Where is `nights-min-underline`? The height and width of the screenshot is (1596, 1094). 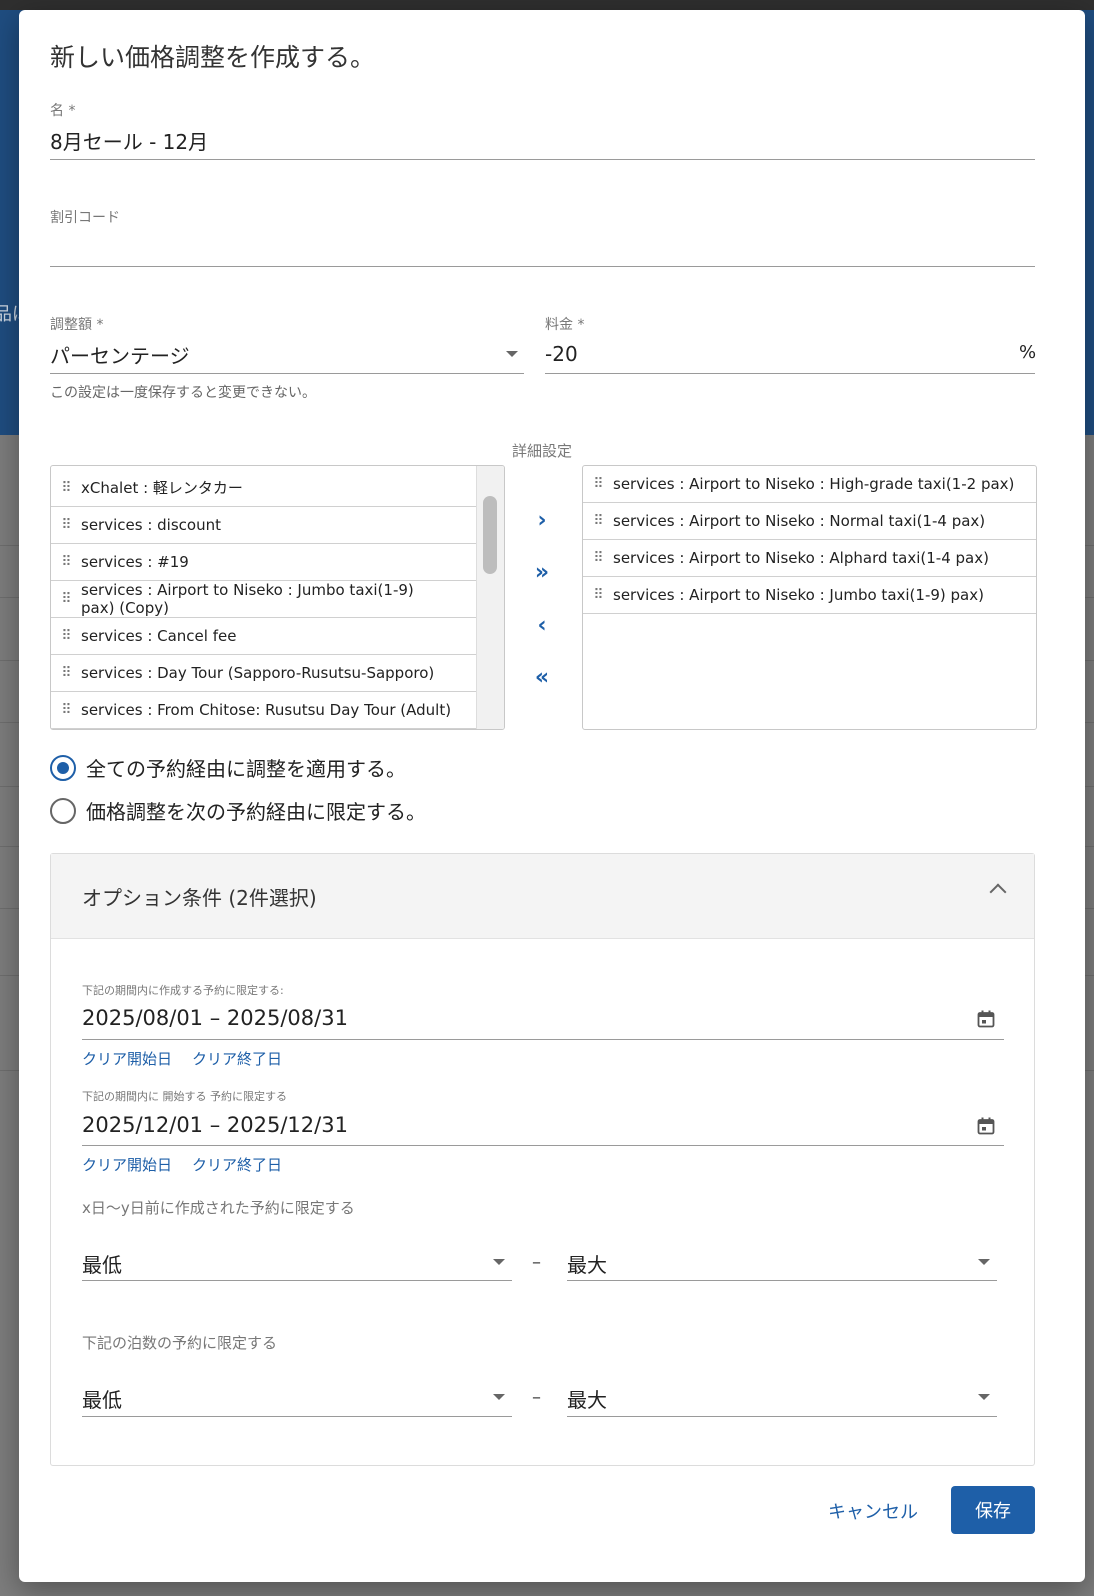
nights-min-underline is located at coordinates (297, 1416).